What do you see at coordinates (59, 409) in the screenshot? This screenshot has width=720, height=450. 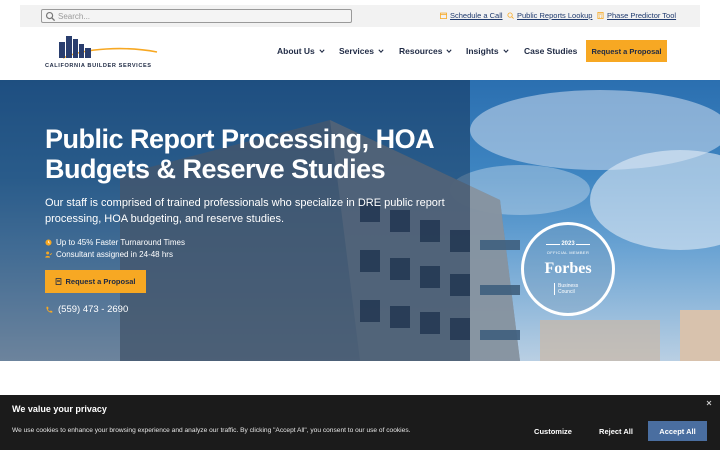 I see `cookie-title: We value your privacy` at bounding box center [59, 409].